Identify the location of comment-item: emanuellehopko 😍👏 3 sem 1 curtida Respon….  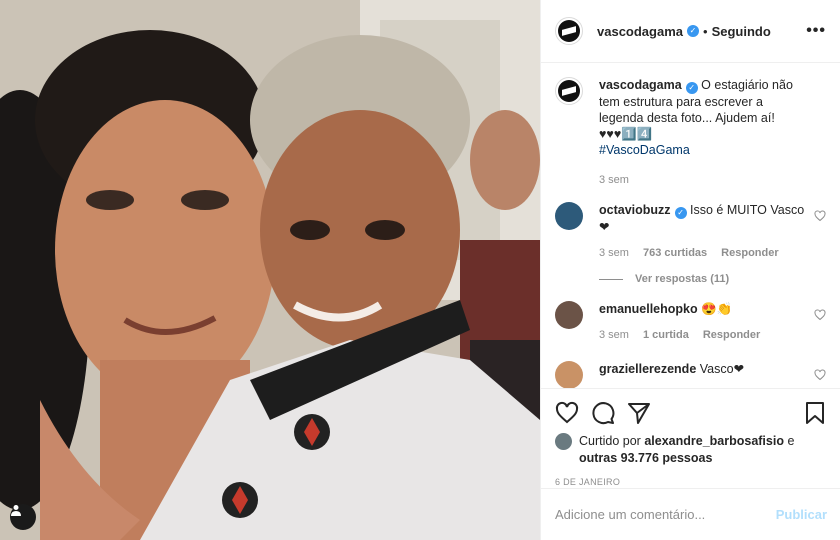
(690, 322).